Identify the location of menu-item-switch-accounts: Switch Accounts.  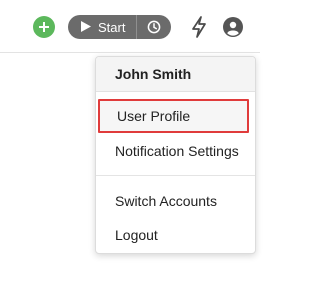
(175, 201).